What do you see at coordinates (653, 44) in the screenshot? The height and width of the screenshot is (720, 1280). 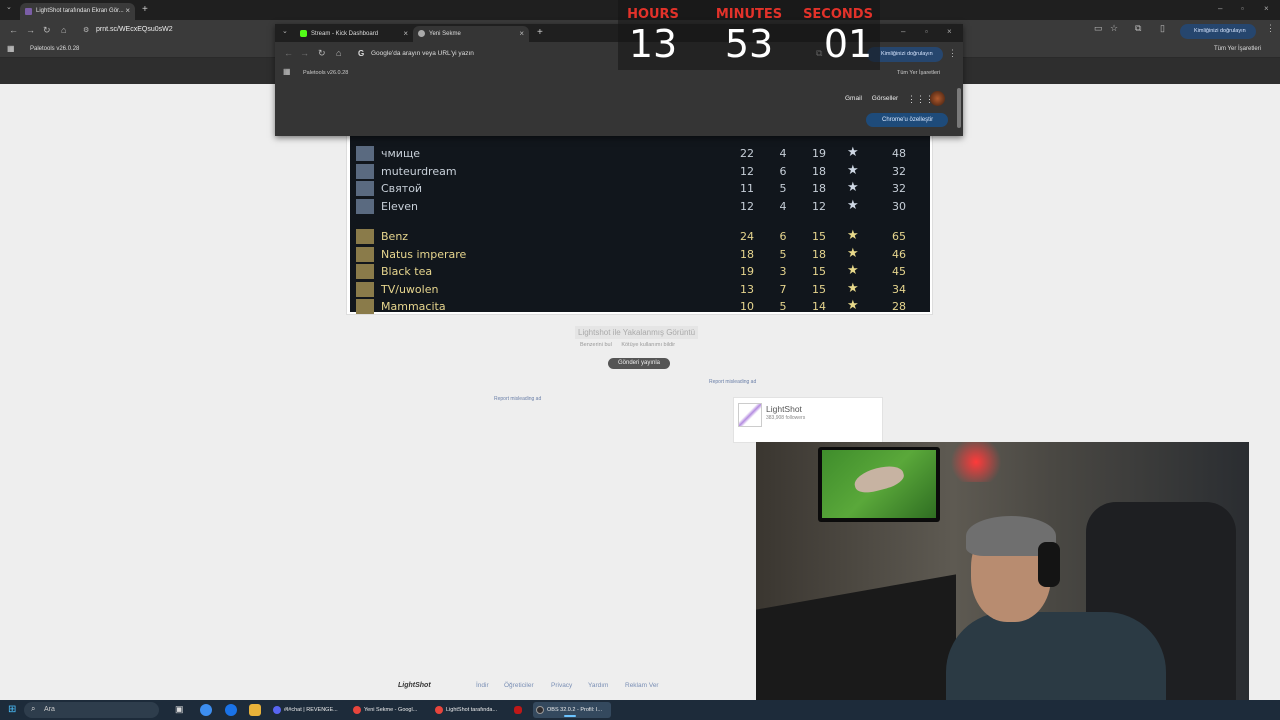 I see `hours-value: 13` at bounding box center [653, 44].